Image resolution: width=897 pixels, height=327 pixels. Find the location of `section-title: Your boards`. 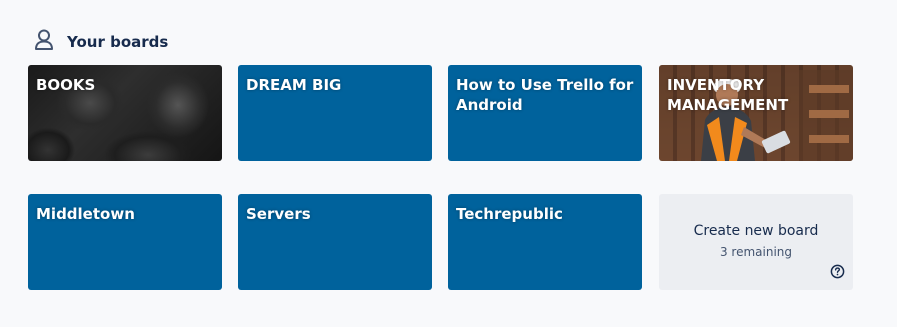

section-title: Your boards is located at coordinates (118, 42).